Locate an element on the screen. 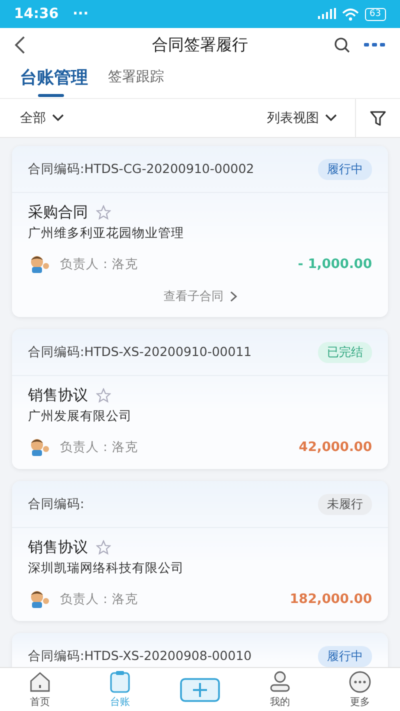  signal-icon is located at coordinates (327, 14).